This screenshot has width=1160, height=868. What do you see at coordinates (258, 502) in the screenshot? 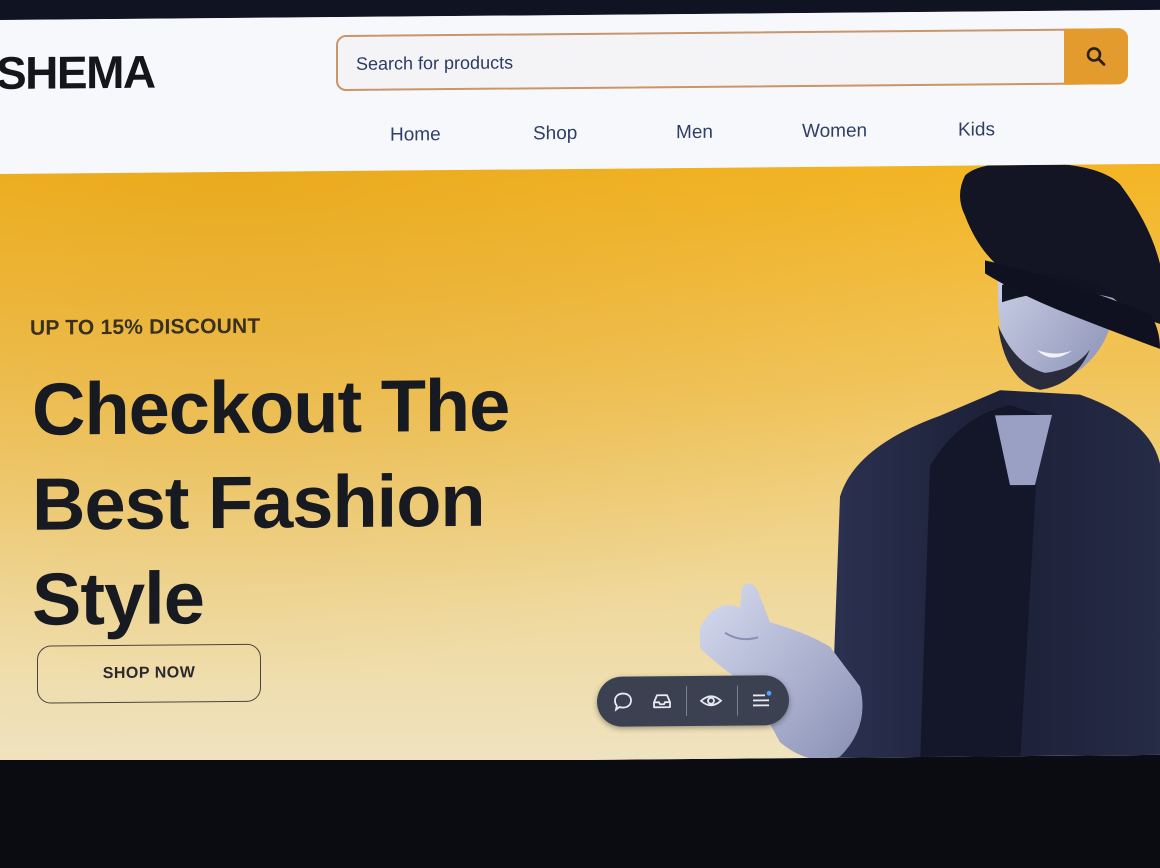
I see `hero-headline-line-2: Best Fashion` at bounding box center [258, 502].